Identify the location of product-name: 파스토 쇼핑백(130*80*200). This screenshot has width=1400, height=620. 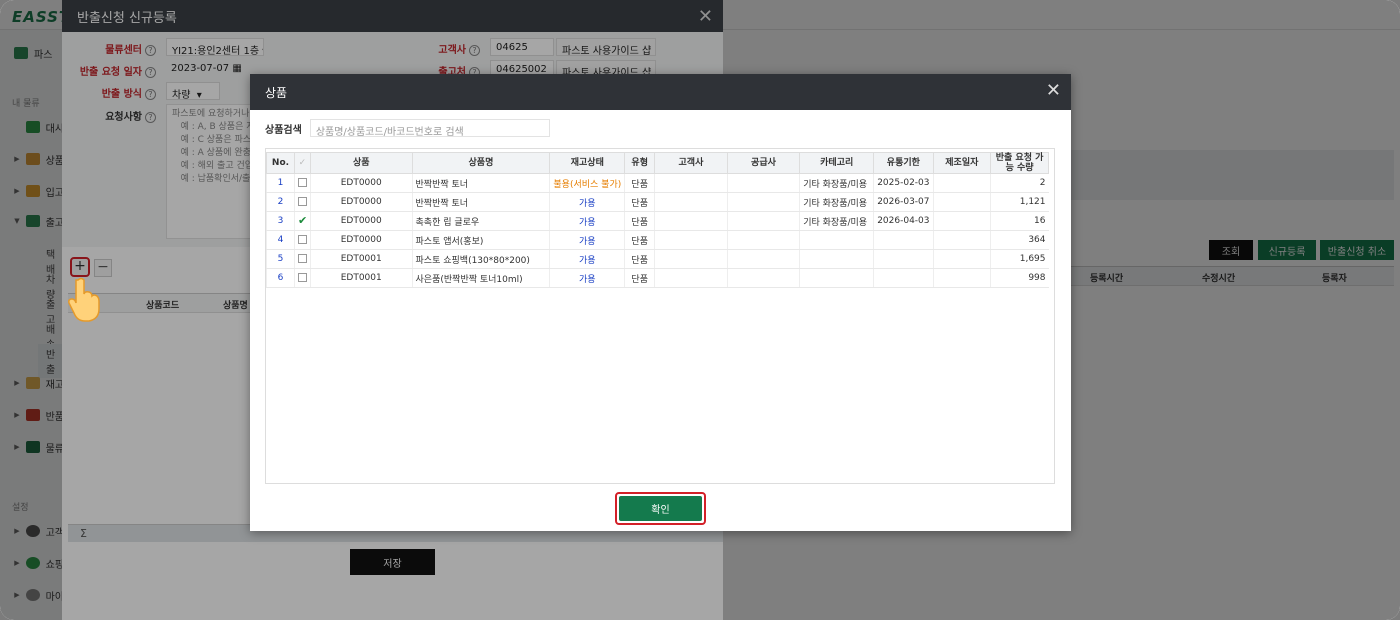
(480, 259).